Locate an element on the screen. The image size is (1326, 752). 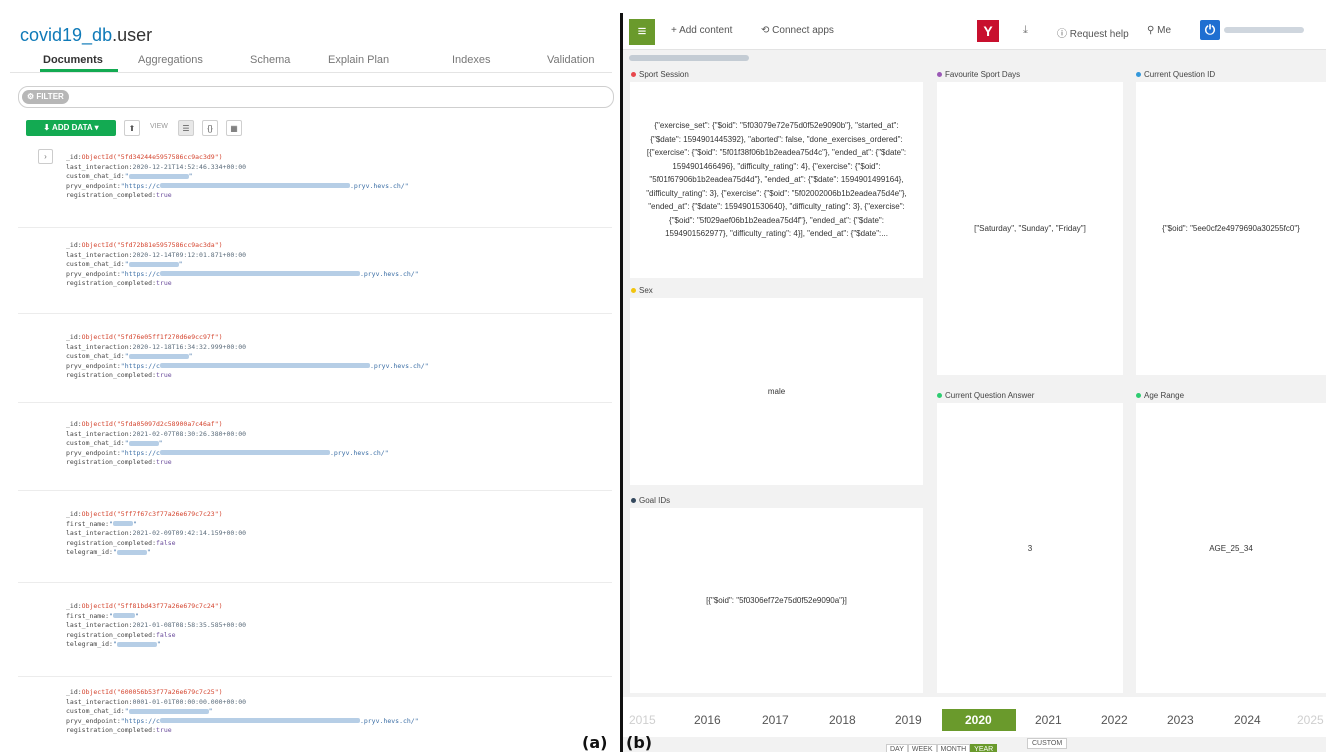
tab-indexes: Indexes is located at coordinates (471, 60).